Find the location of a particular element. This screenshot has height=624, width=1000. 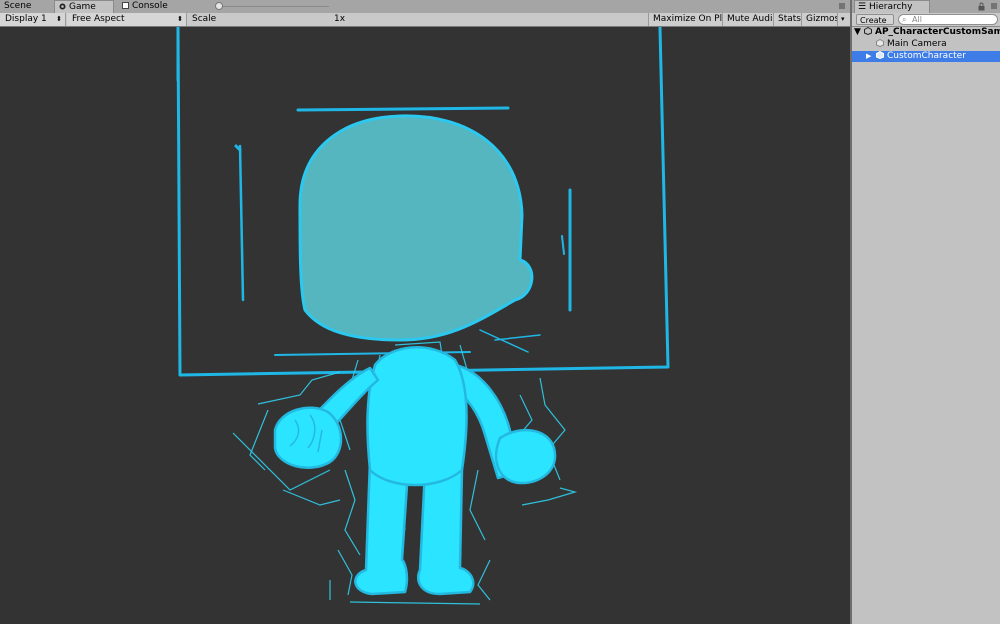

hierarchy-item-main-camera: Main Camera is located at coordinates (926, 44).